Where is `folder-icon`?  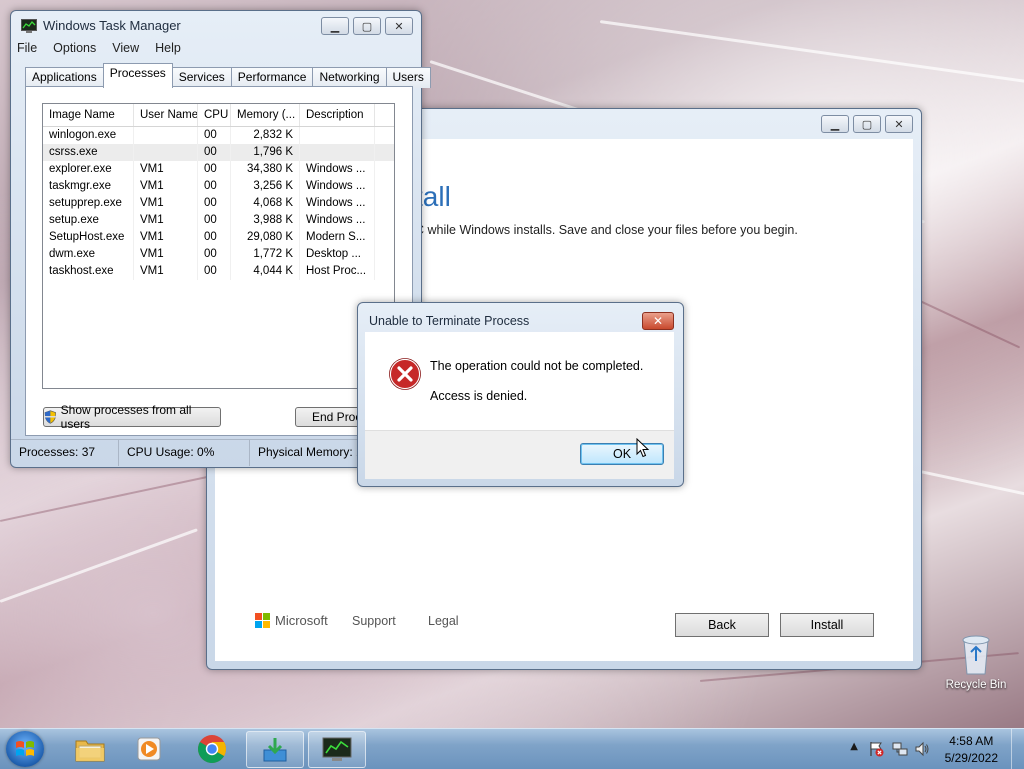 folder-icon is located at coordinates (90, 750).